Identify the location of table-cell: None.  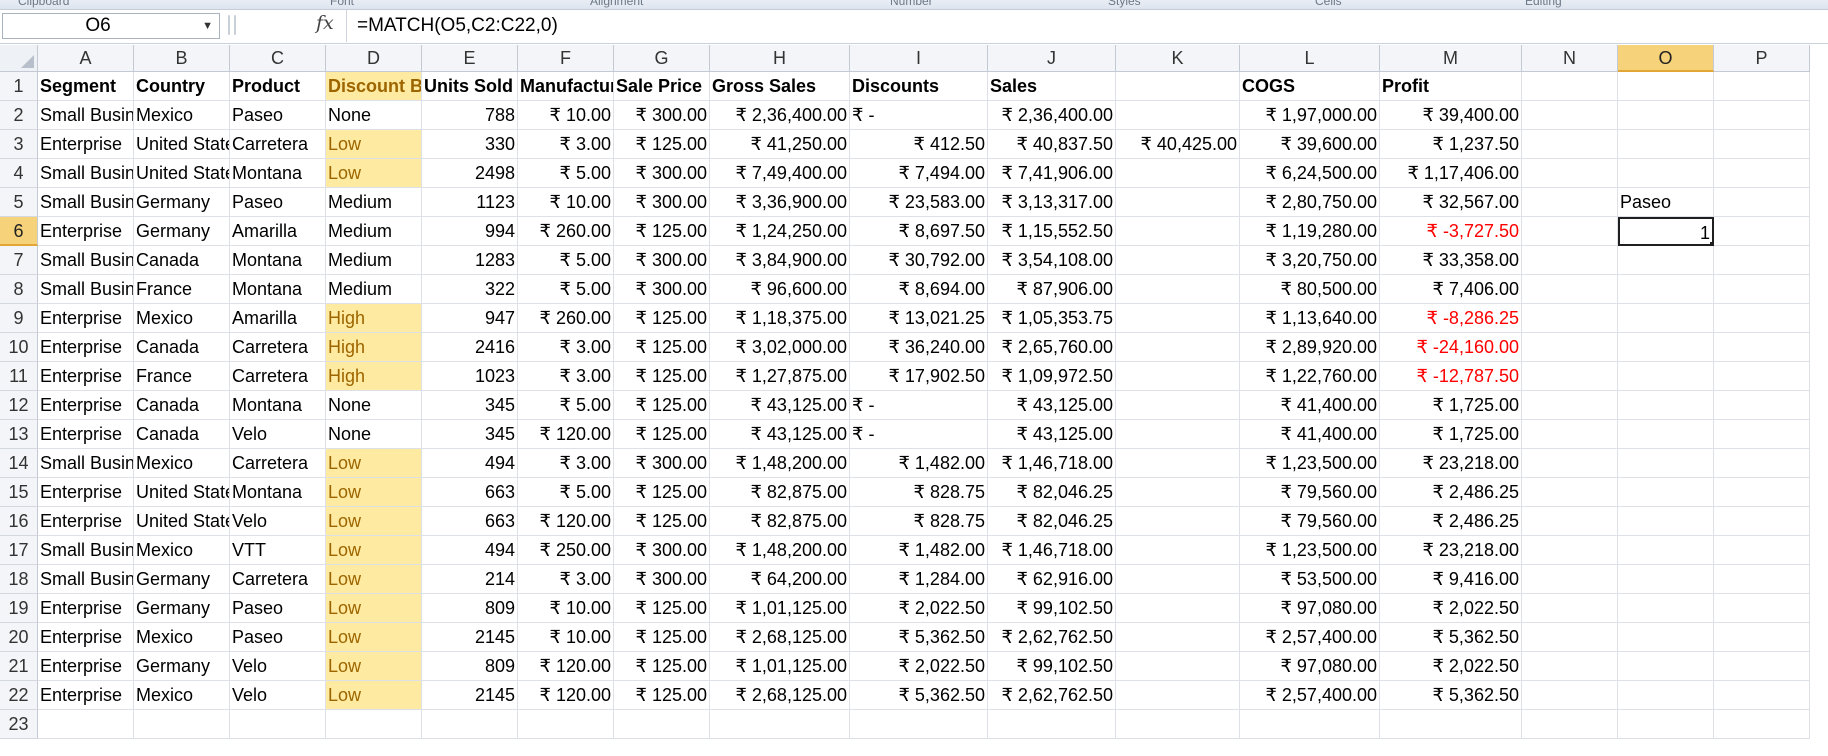
(374, 405).